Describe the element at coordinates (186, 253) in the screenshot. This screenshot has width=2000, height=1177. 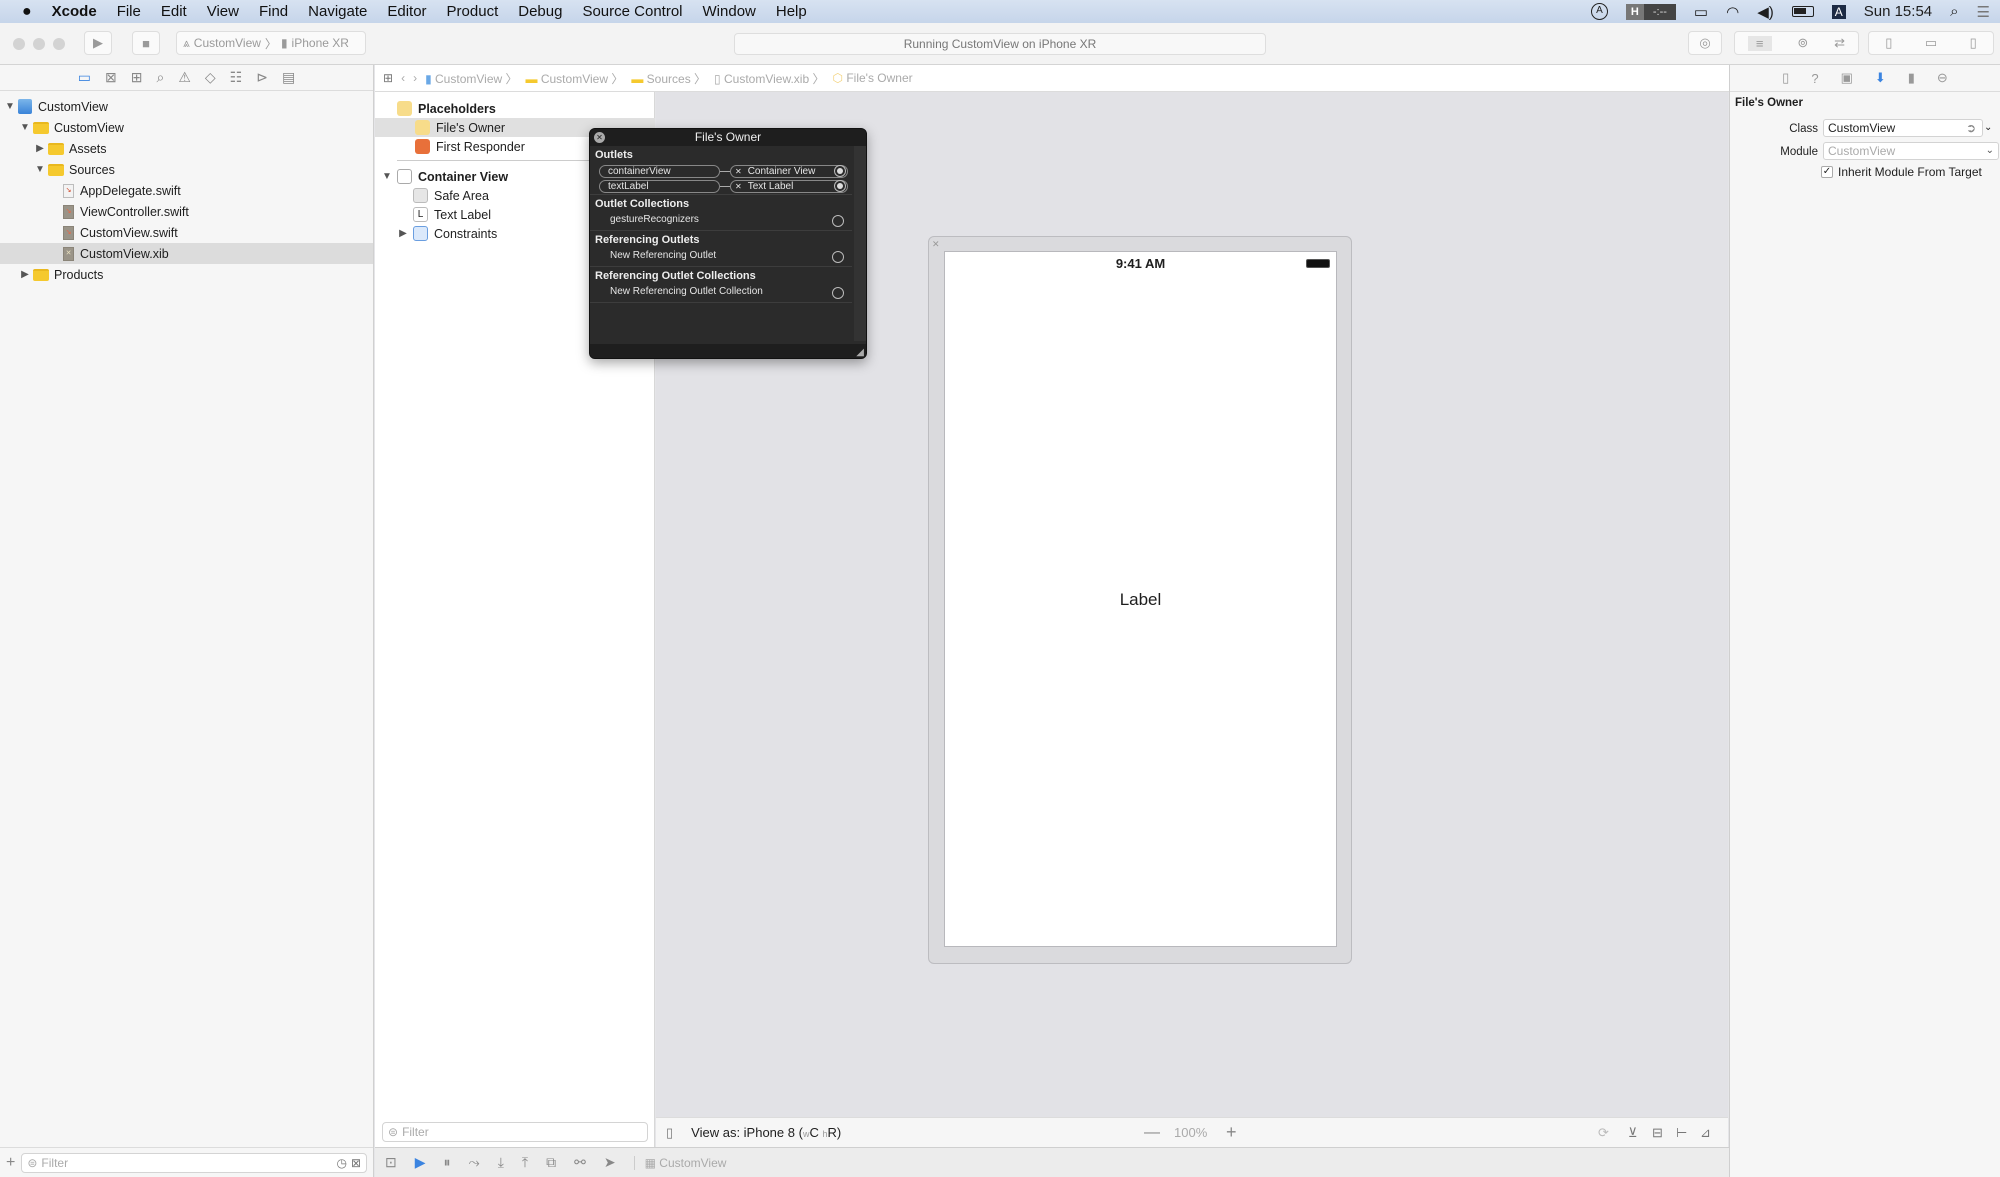
I see `tree-item: ✕ CustomView.xib` at that location.